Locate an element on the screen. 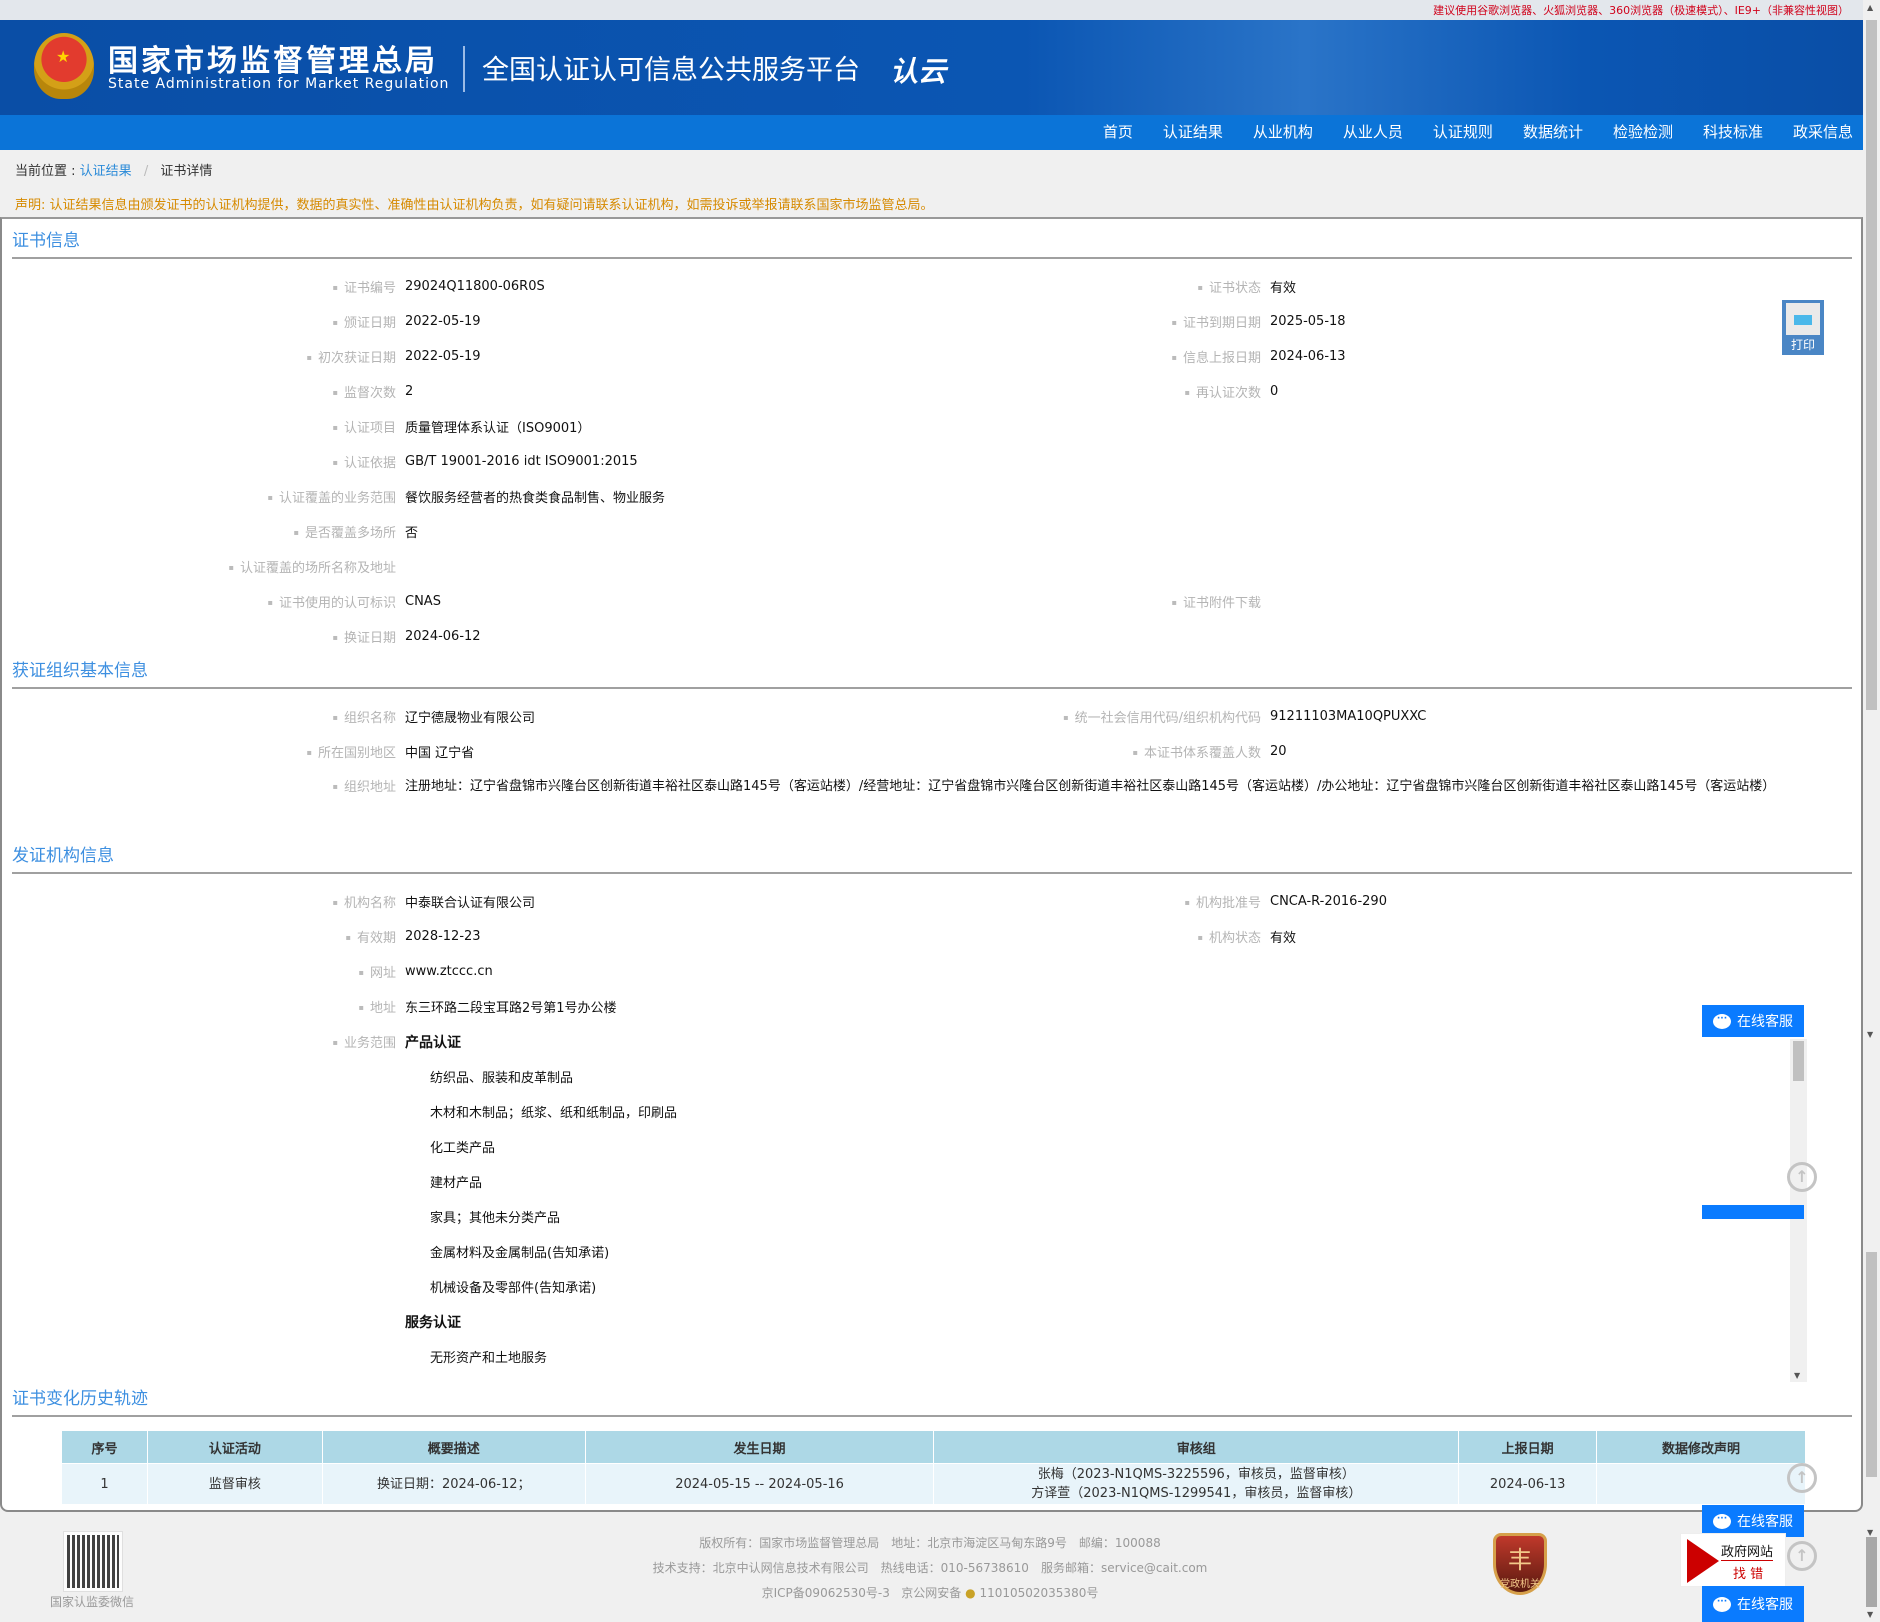  badge-label: 党政机关 is located at coordinates (1520, 1584).